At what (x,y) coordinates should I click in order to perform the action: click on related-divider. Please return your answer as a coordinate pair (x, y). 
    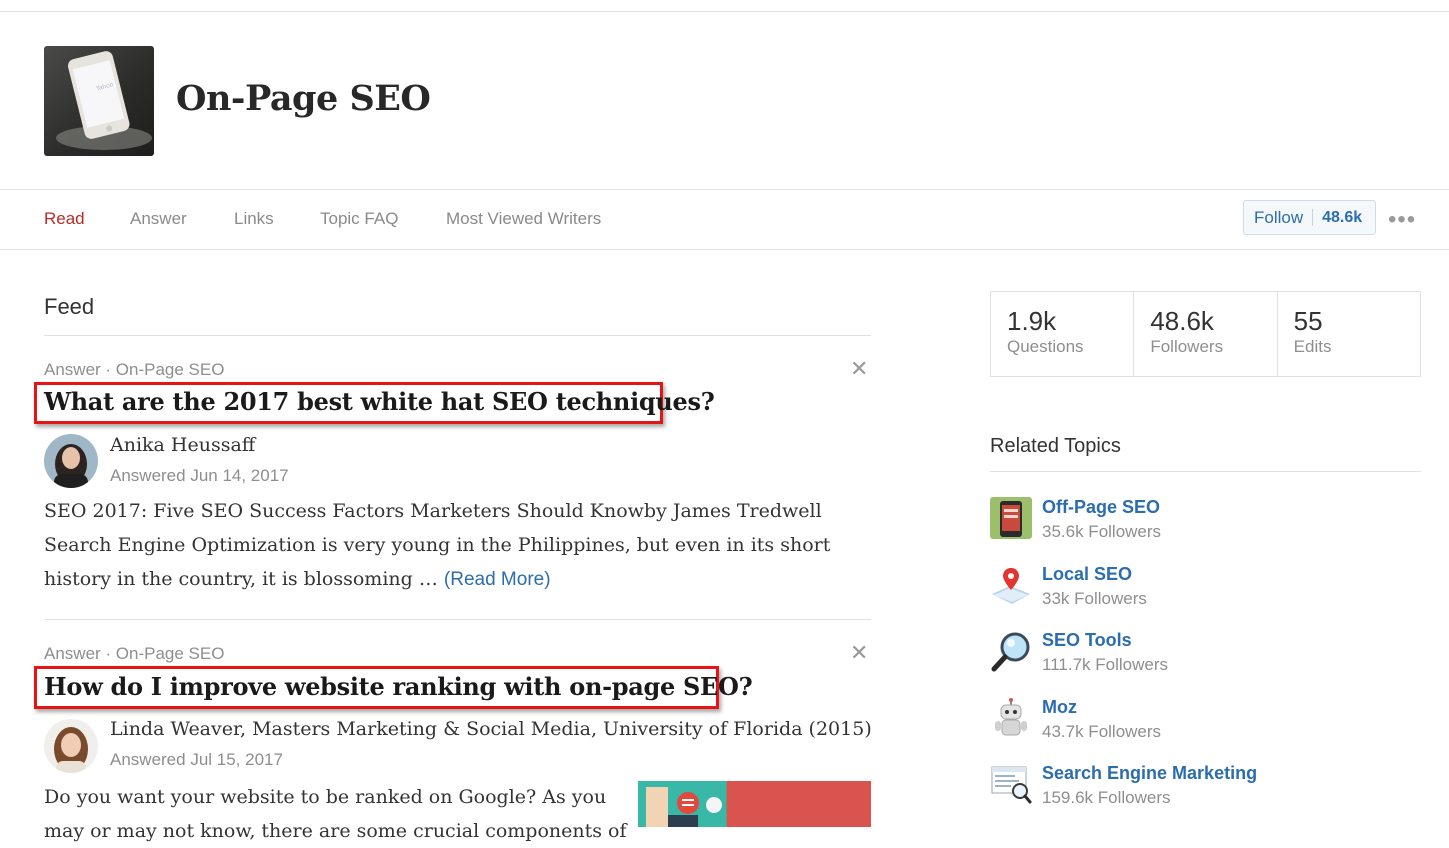
    Looking at the image, I should click on (1205, 471).